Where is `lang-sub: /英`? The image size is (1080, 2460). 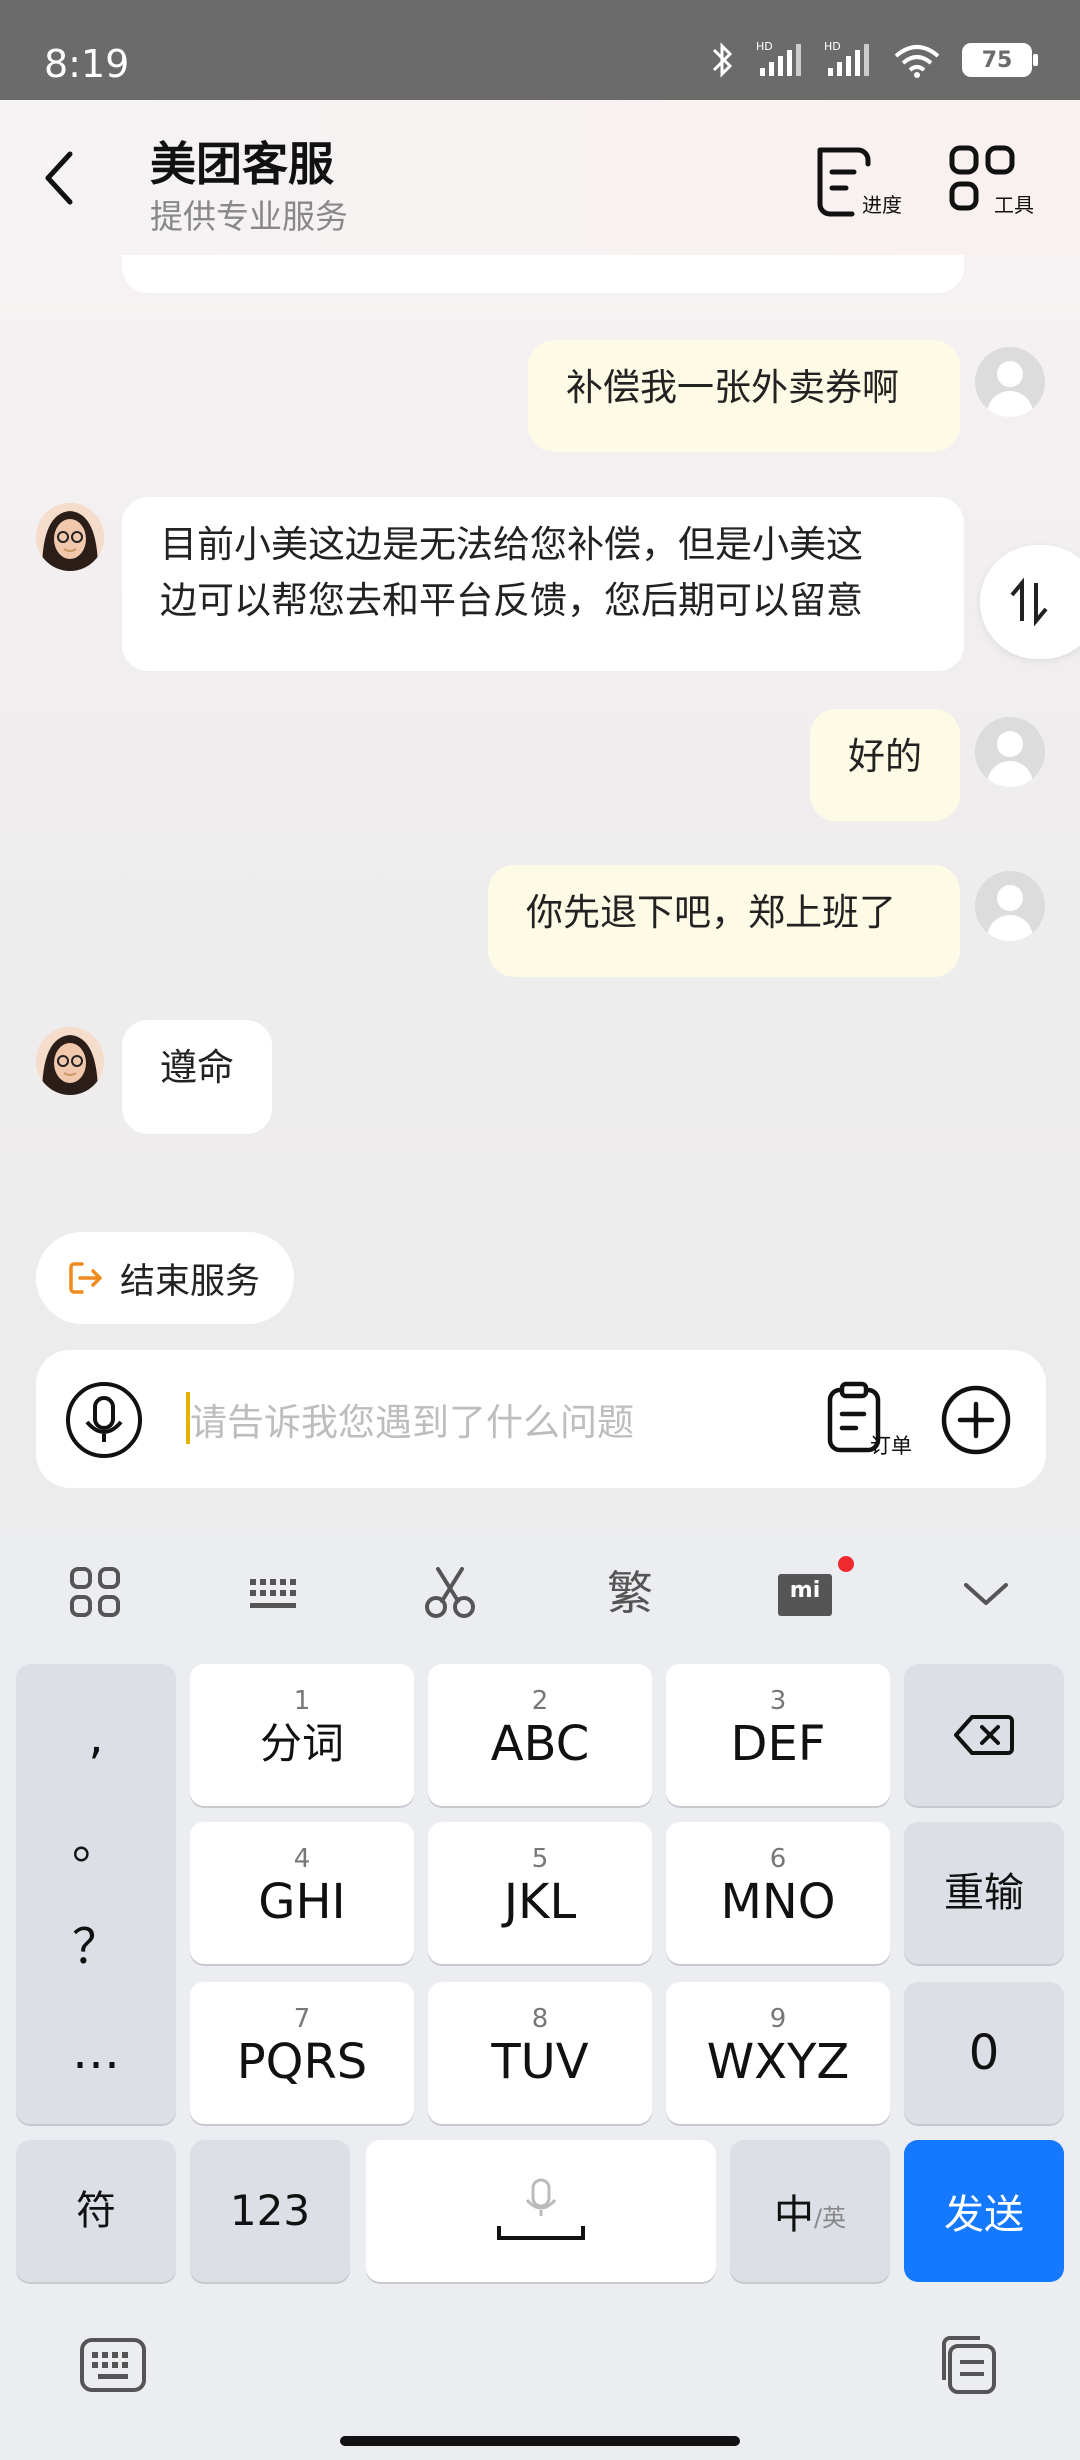 lang-sub: /英 is located at coordinates (830, 2217).